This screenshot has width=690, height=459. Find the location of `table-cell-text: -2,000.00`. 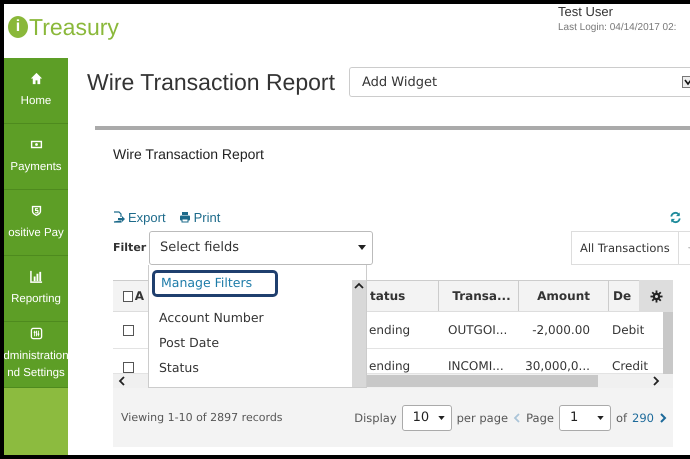

table-cell-text: -2,000.00 is located at coordinates (561, 330).